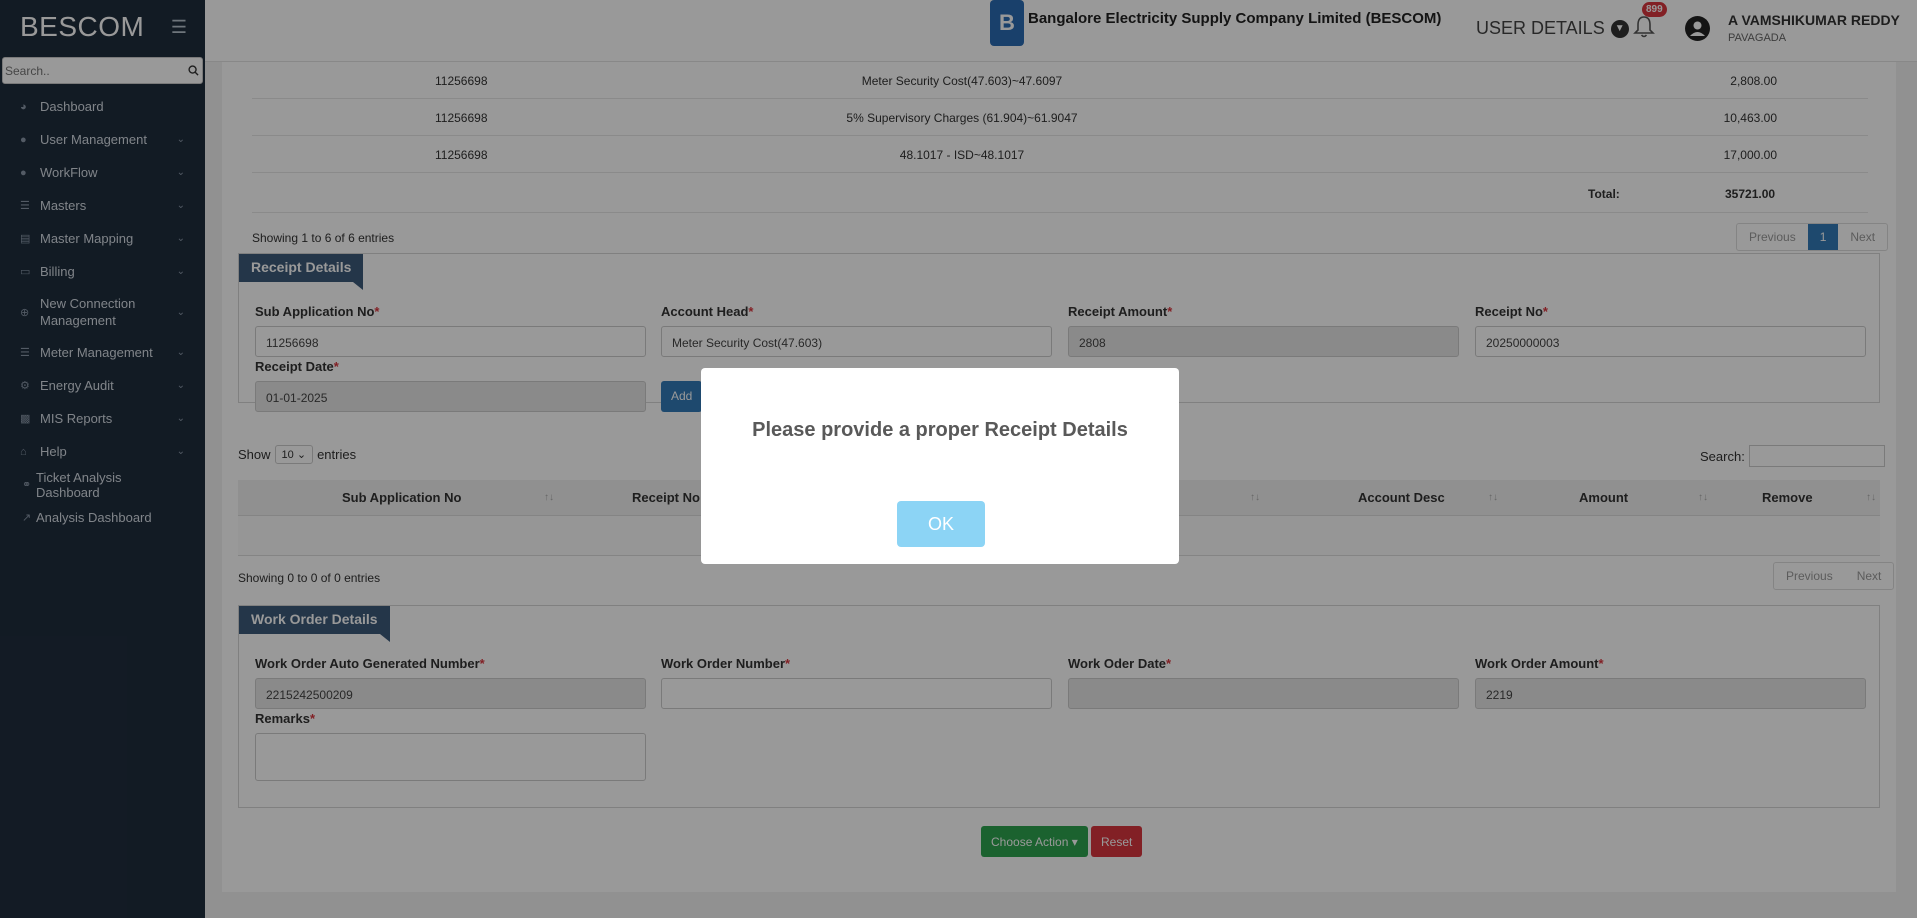 This screenshot has height=918, width=1917. I want to click on ok-button: OK, so click(941, 524).